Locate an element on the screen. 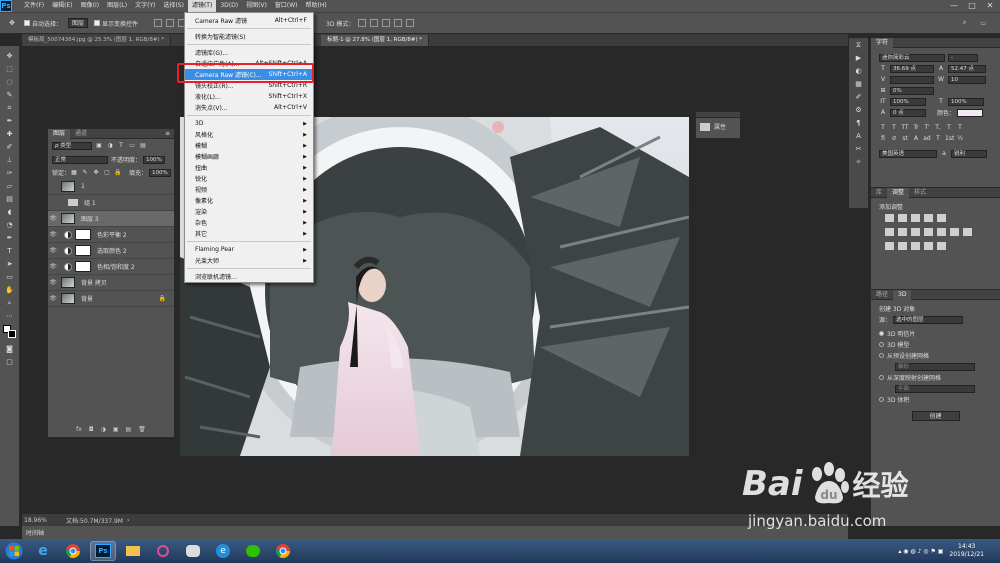  filter-menu-item: 锐化 ▶ is located at coordinates (249, 178).